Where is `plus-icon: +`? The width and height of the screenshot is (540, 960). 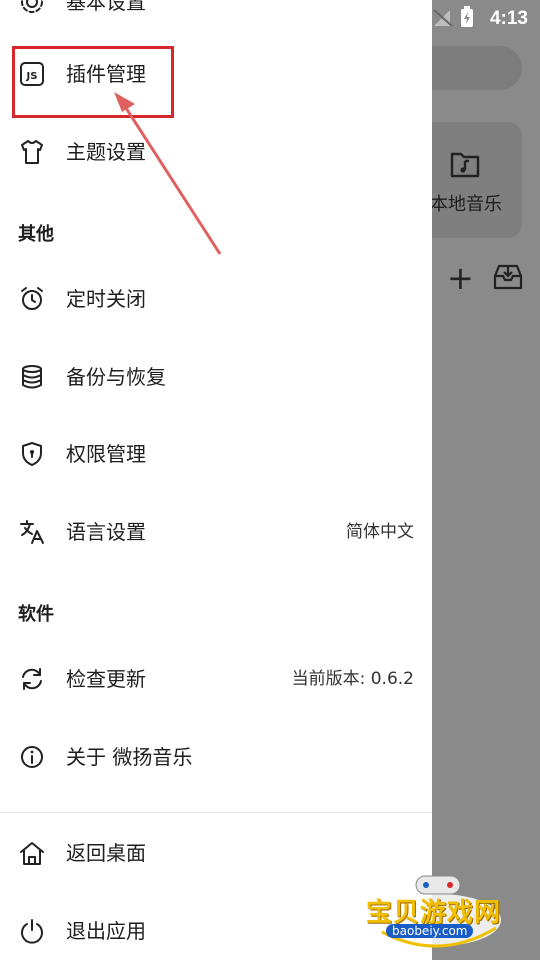 plus-icon: + is located at coordinates (460, 278).